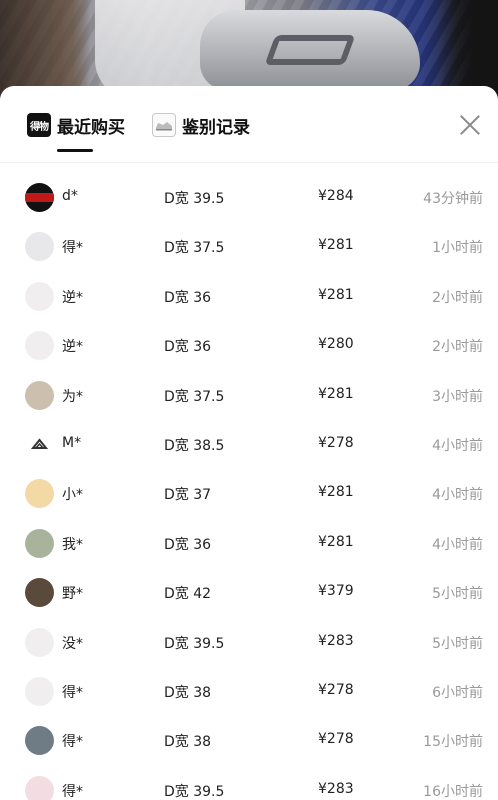 This screenshot has width=498, height=800. What do you see at coordinates (470, 125) in the screenshot?
I see `close-icon` at bounding box center [470, 125].